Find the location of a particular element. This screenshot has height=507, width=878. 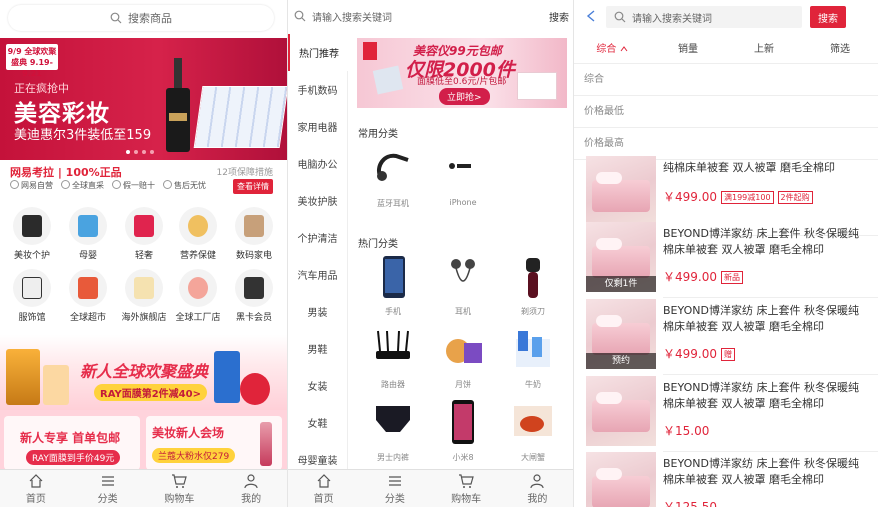

sidebar-item-digital: 手机数码 is located at coordinates (318, 89).